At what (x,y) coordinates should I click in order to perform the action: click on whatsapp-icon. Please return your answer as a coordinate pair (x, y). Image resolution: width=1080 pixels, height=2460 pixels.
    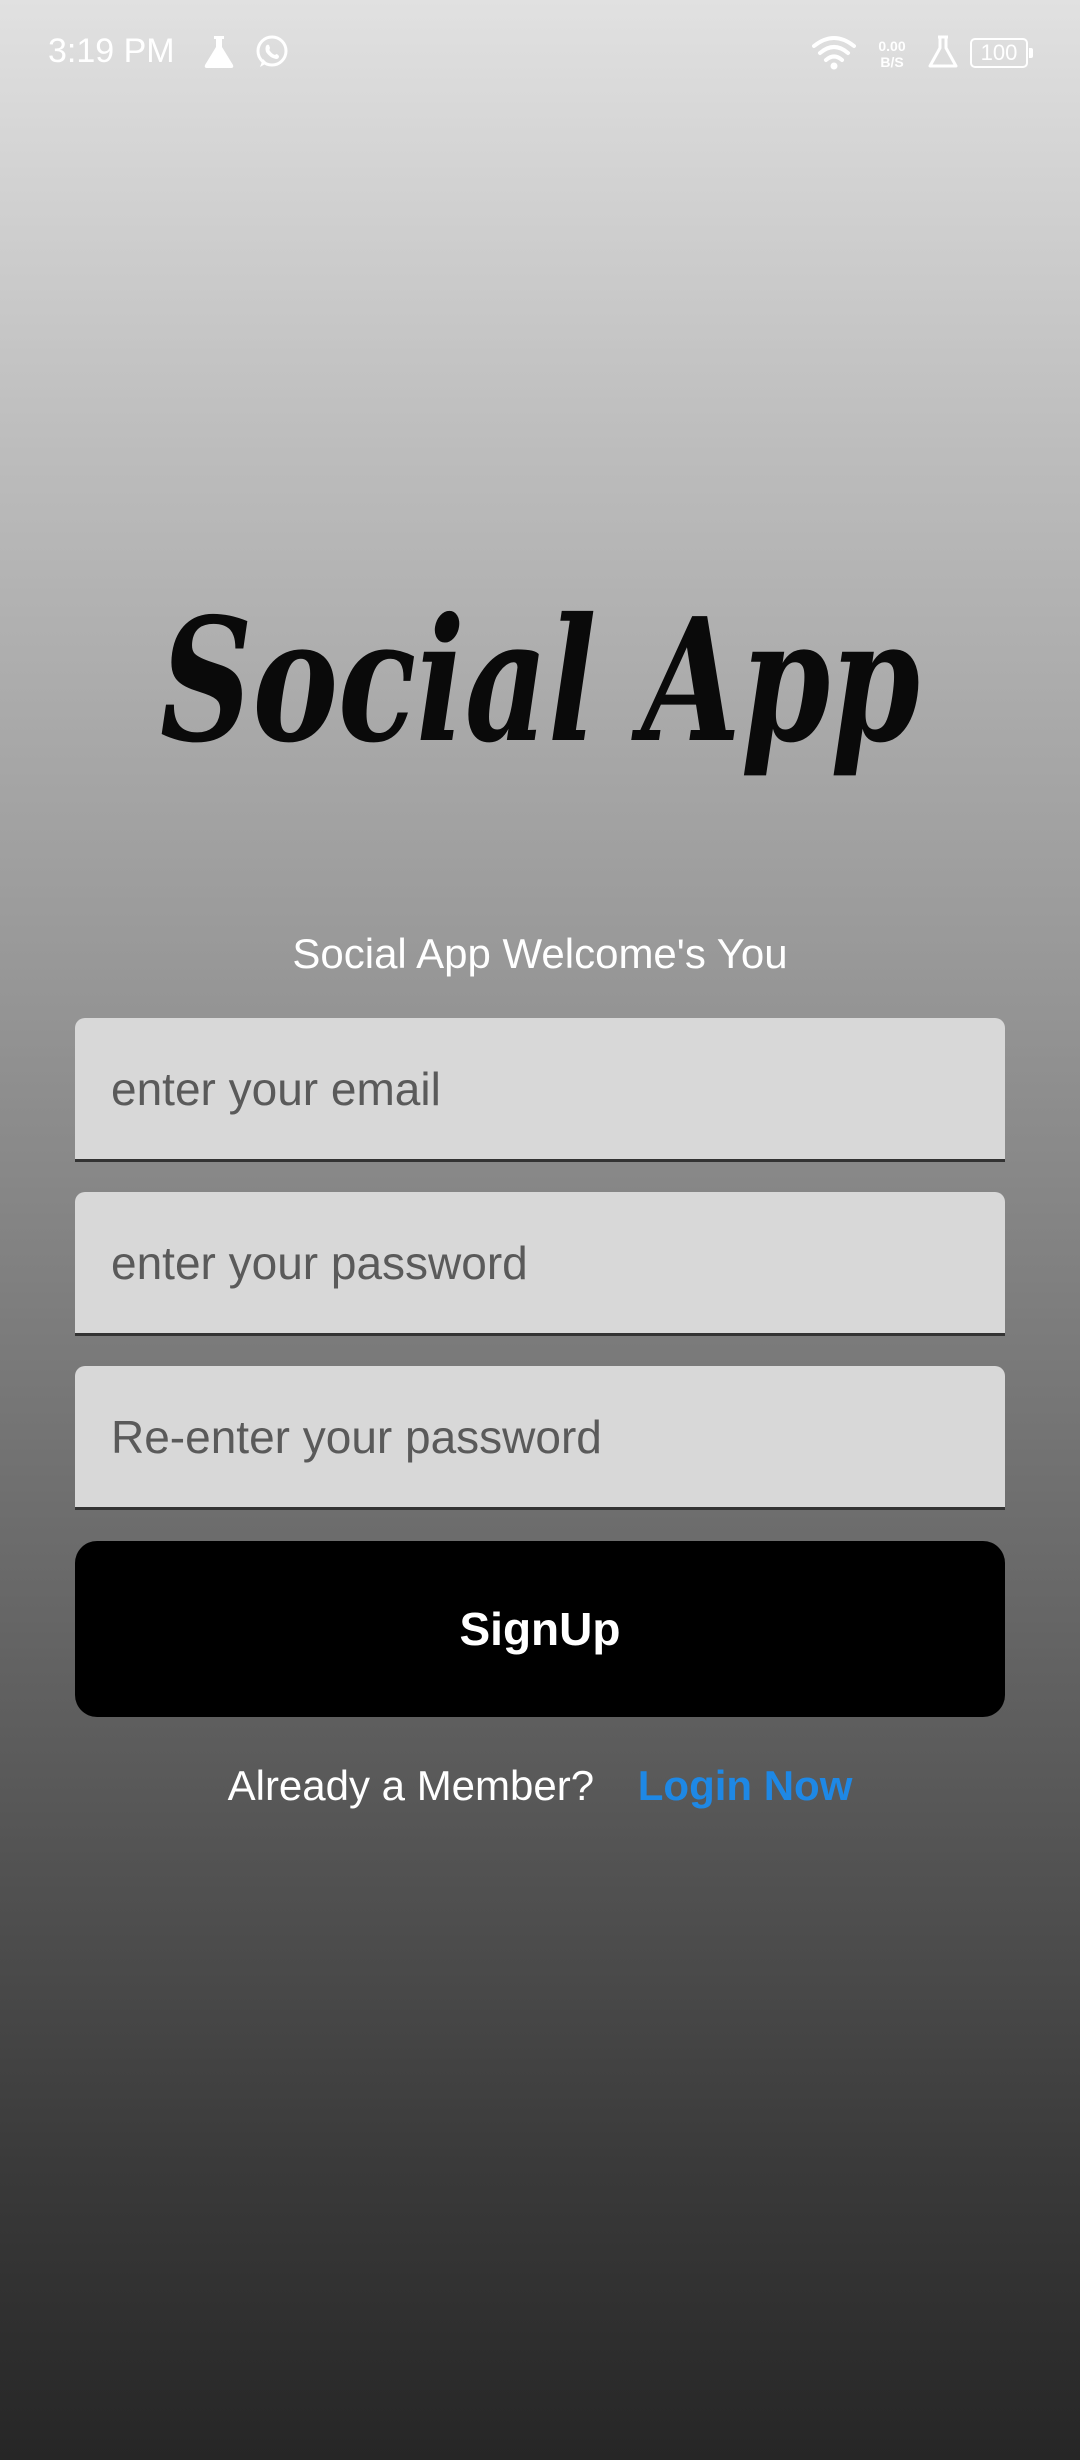
    Looking at the image, I should click on (272, 54).